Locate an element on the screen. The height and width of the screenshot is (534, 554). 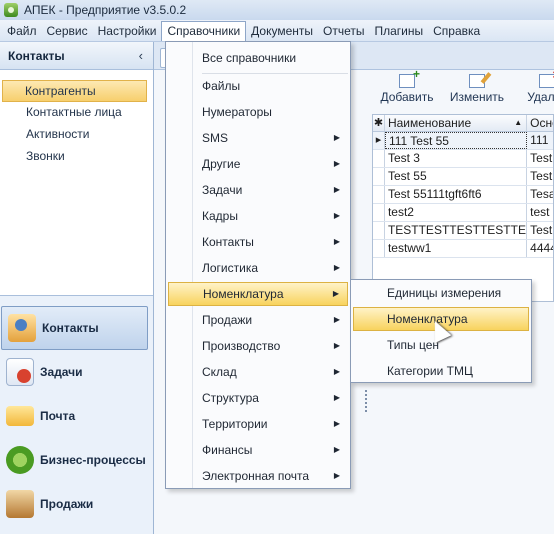
table-row: Test 55111tgft6ft6 Tesa is located at coordinates (463, 195).